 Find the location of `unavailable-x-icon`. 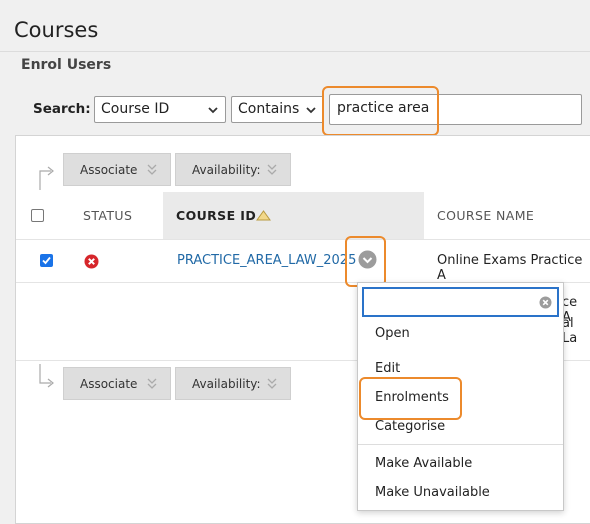

unavailable-x-icon is located at coordinates (91, 261).